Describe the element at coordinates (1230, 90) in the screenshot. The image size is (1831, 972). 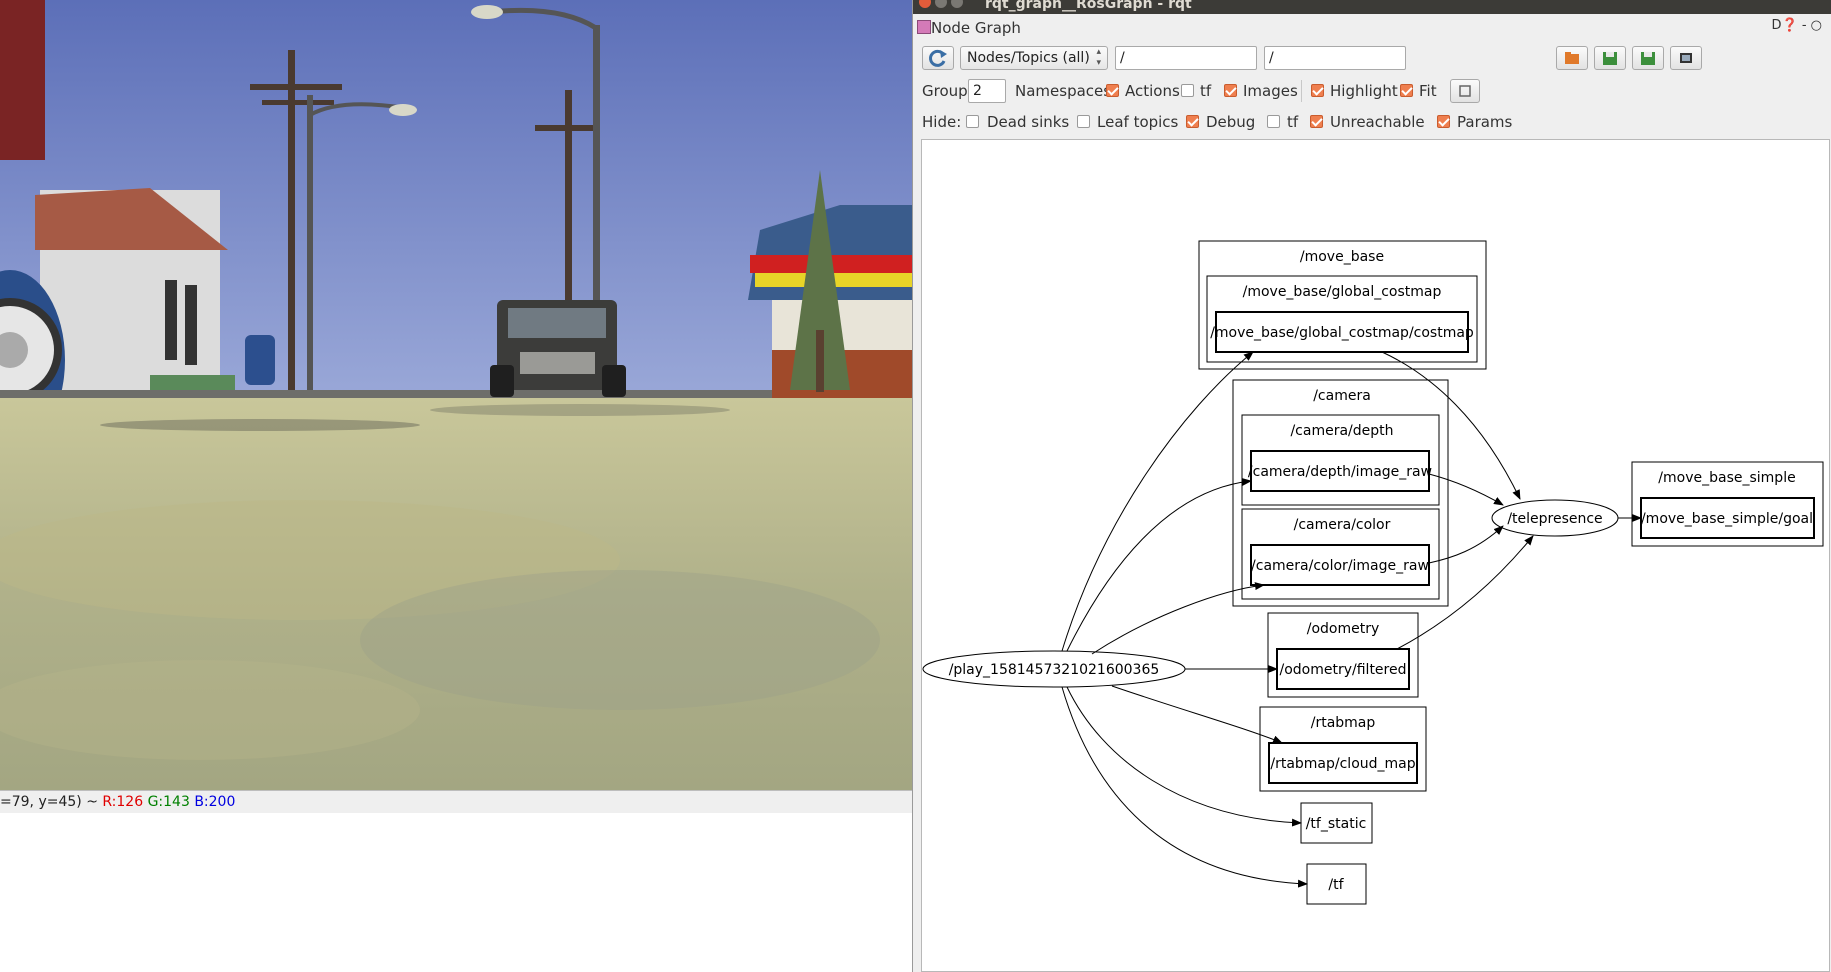
I see `images-checkbox` at that location.